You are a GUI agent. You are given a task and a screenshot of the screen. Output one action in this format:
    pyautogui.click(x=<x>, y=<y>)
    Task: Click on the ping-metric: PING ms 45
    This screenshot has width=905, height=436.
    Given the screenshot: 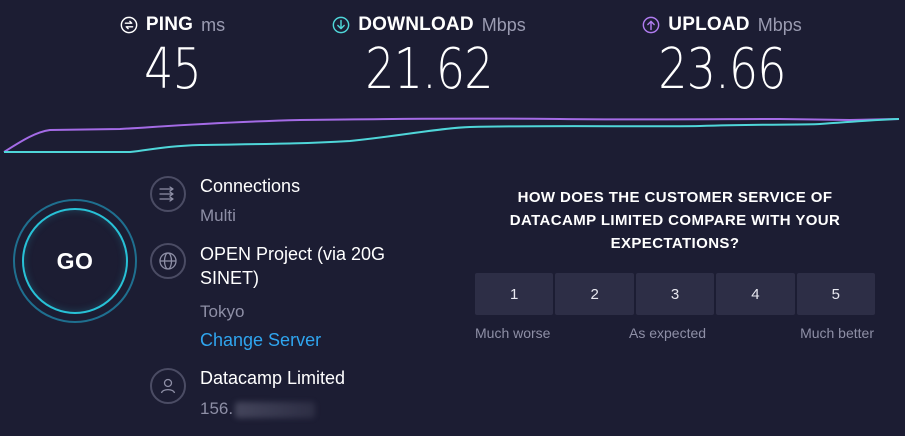 What is the action you would take?
    pyautogui.click(x=172, y=57)
    